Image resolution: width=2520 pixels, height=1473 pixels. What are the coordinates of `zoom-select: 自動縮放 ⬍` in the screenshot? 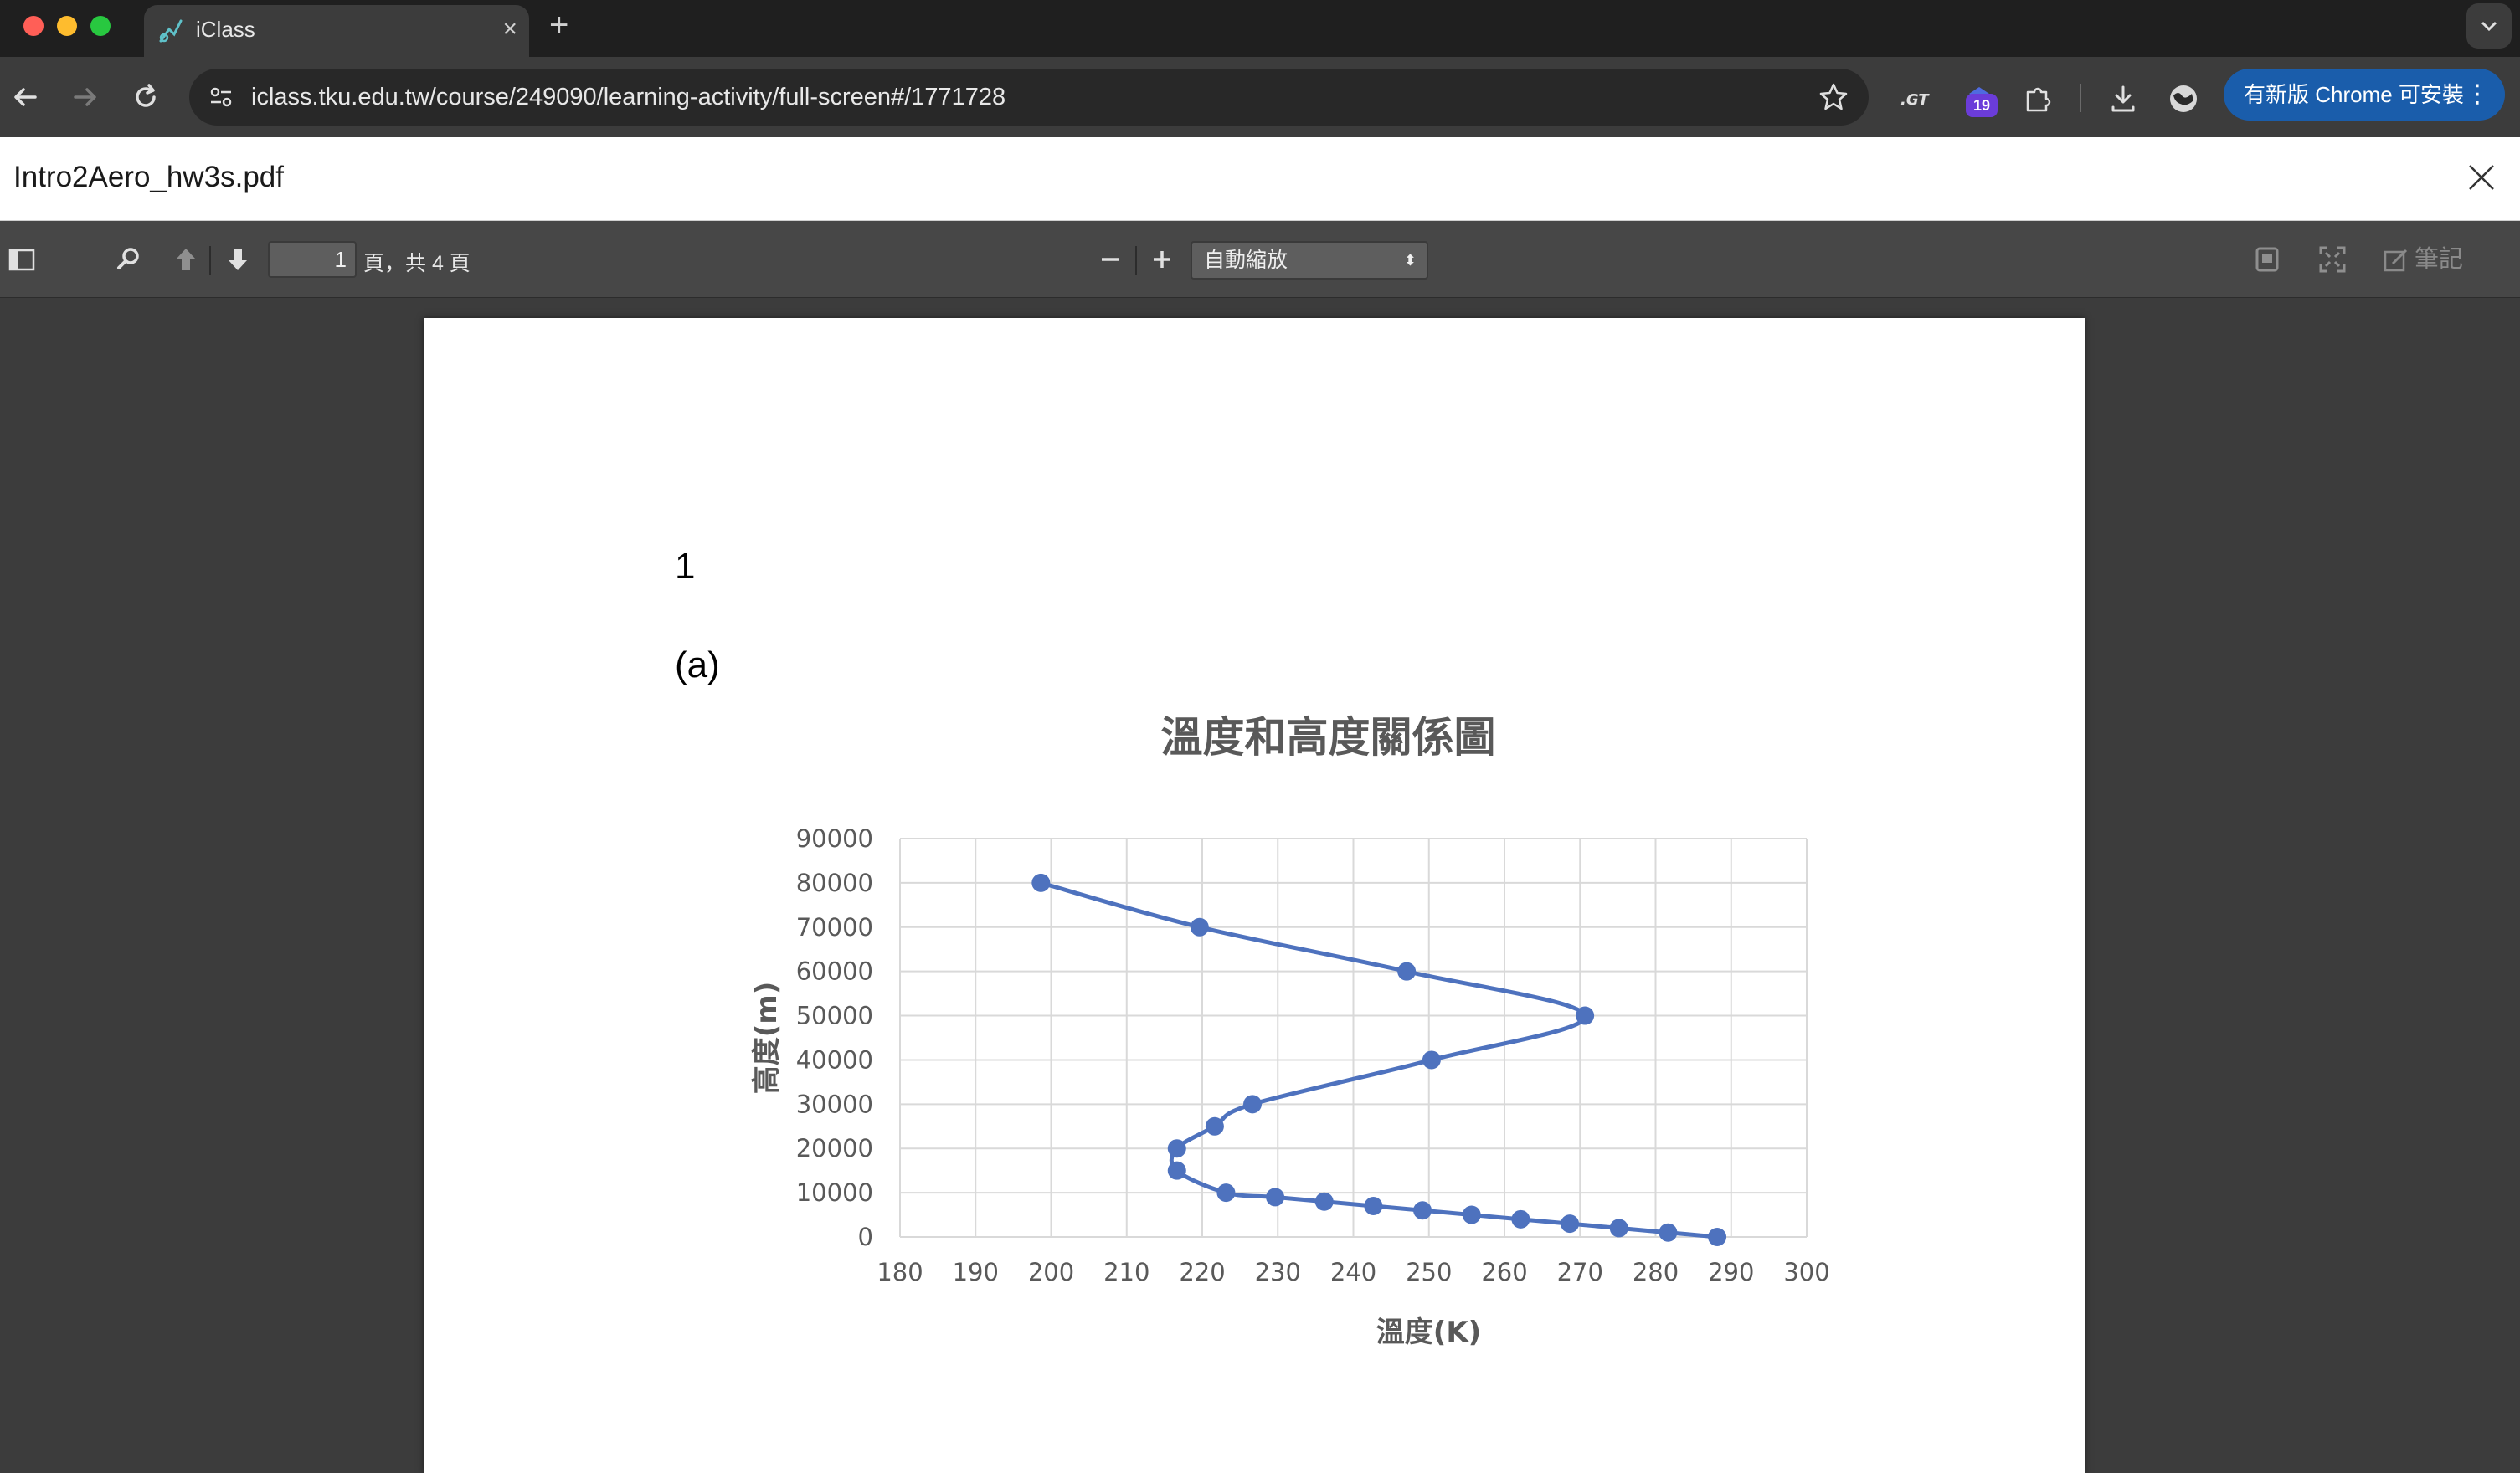 It's located at (1309, 260).